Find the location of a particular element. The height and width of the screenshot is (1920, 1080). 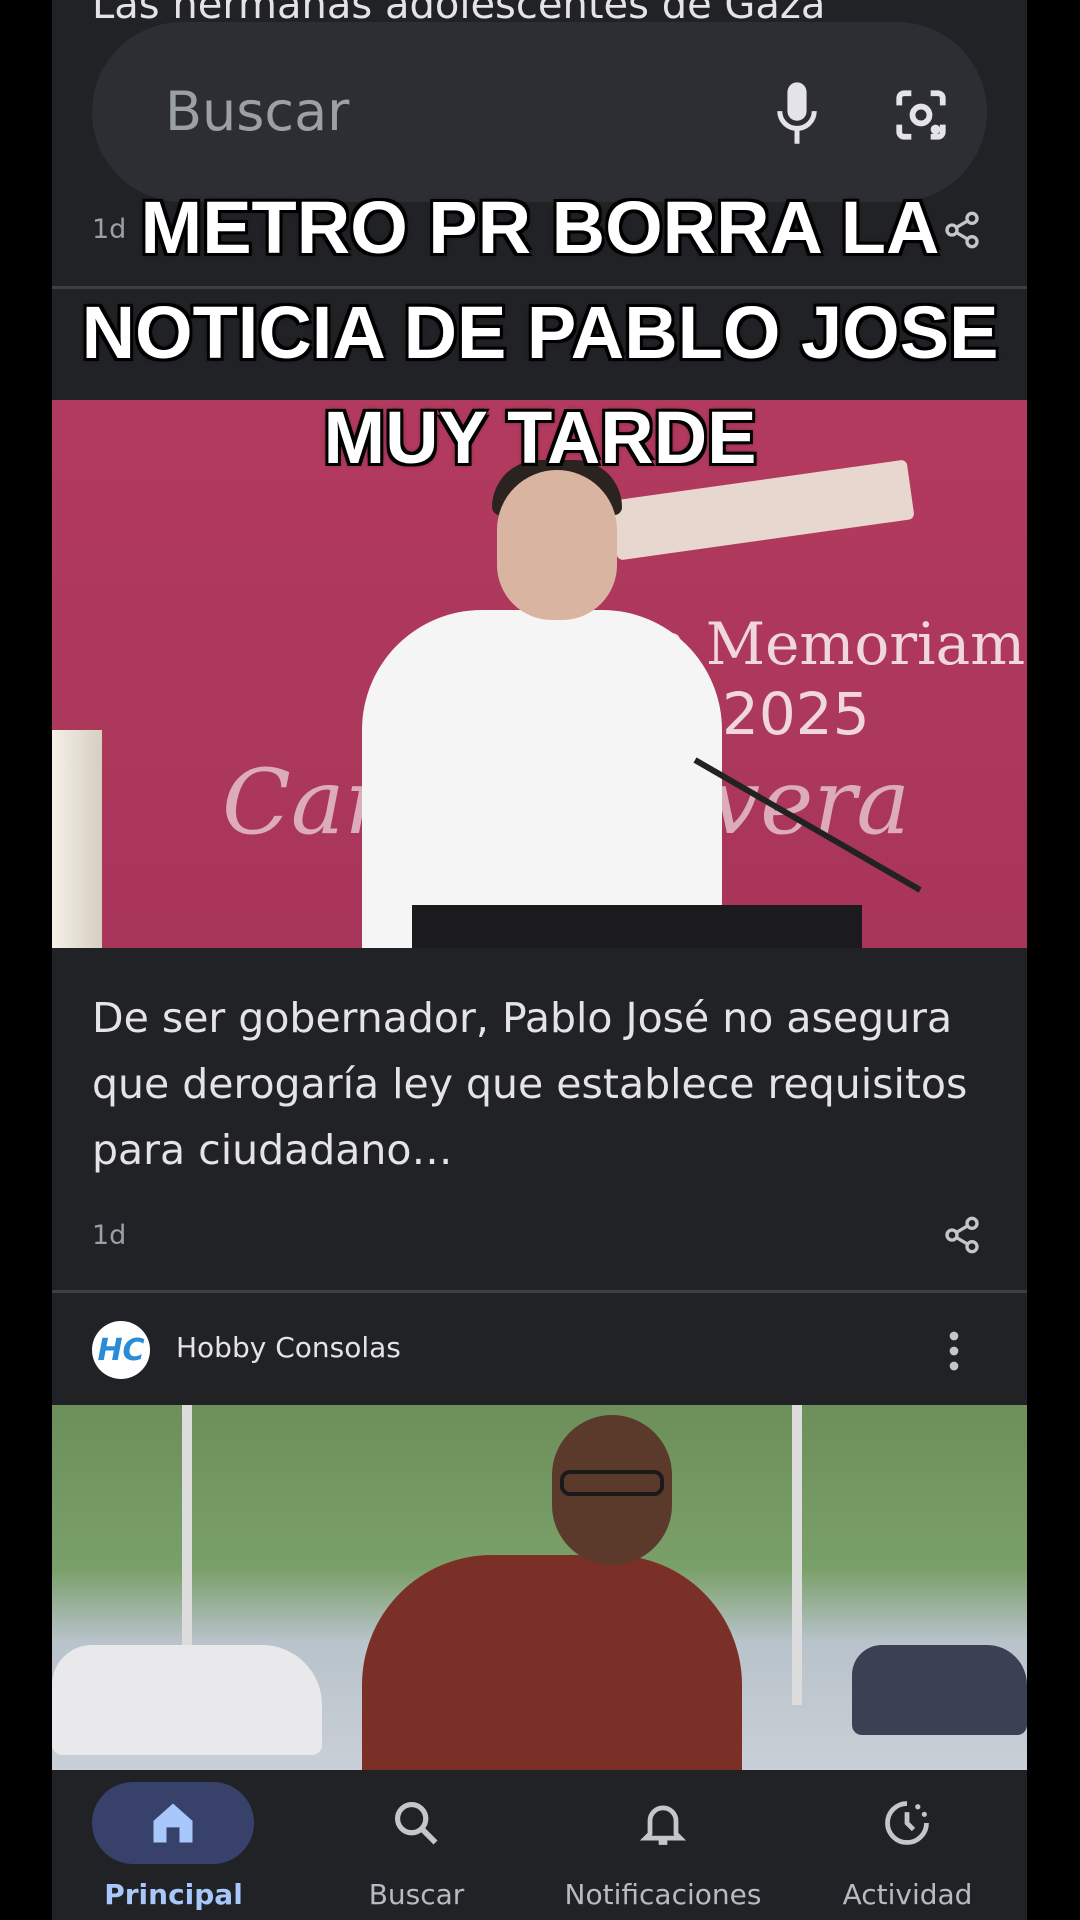

street-pole is located at coordinates (797, 1555).